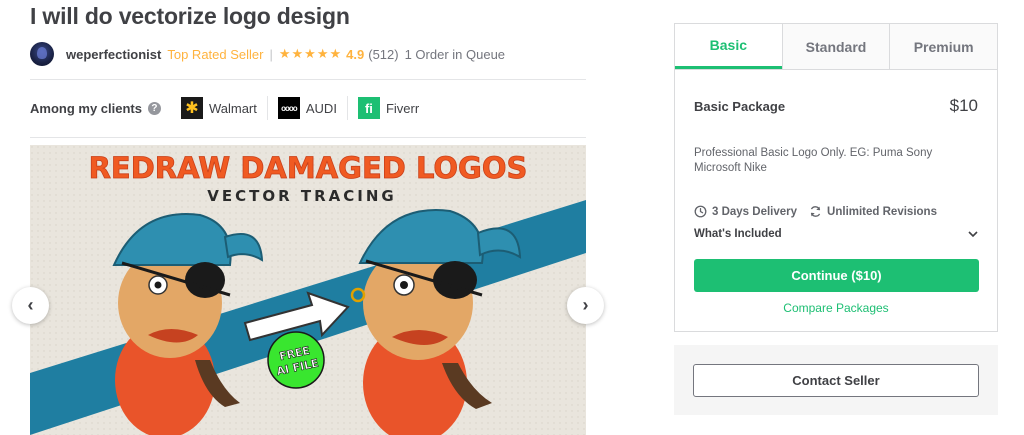 The width and height of the screenshot is (1024, 435). What do you see at coordinates (700, 211) in the screenshot?
I see `clock-icon` at bounding box center [700, 211].